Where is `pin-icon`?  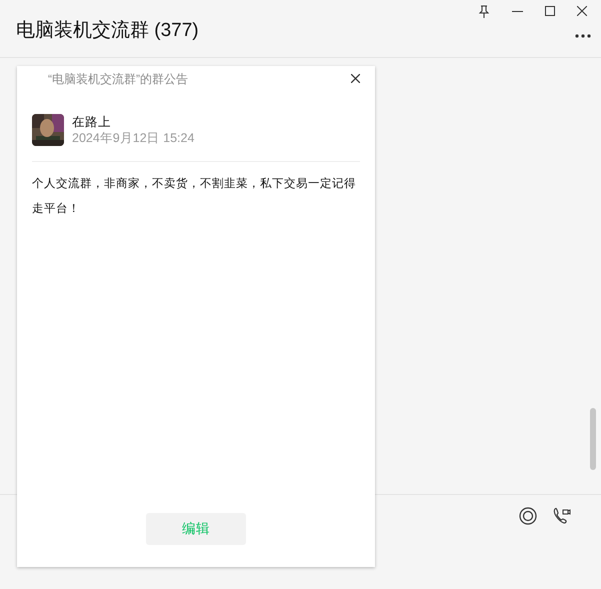
pin-icon is located at coordinates (484, 11).